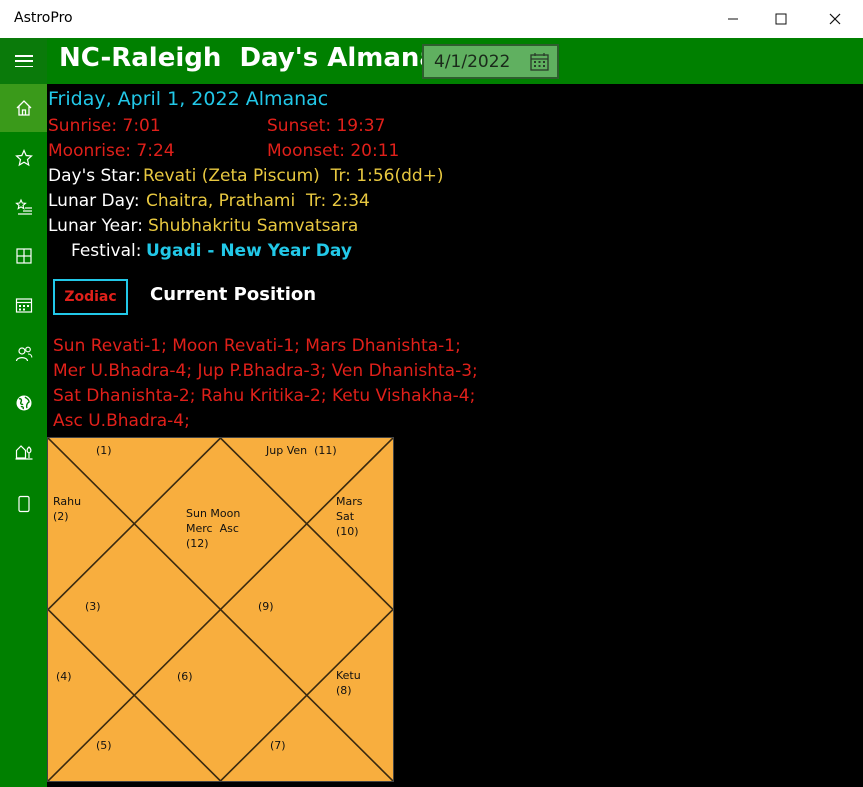 The width and height of the screenshot is (863, 787). Describe the element at coordinates (64, 676) in the screenshot. I see `house-4: (4)` at that location.